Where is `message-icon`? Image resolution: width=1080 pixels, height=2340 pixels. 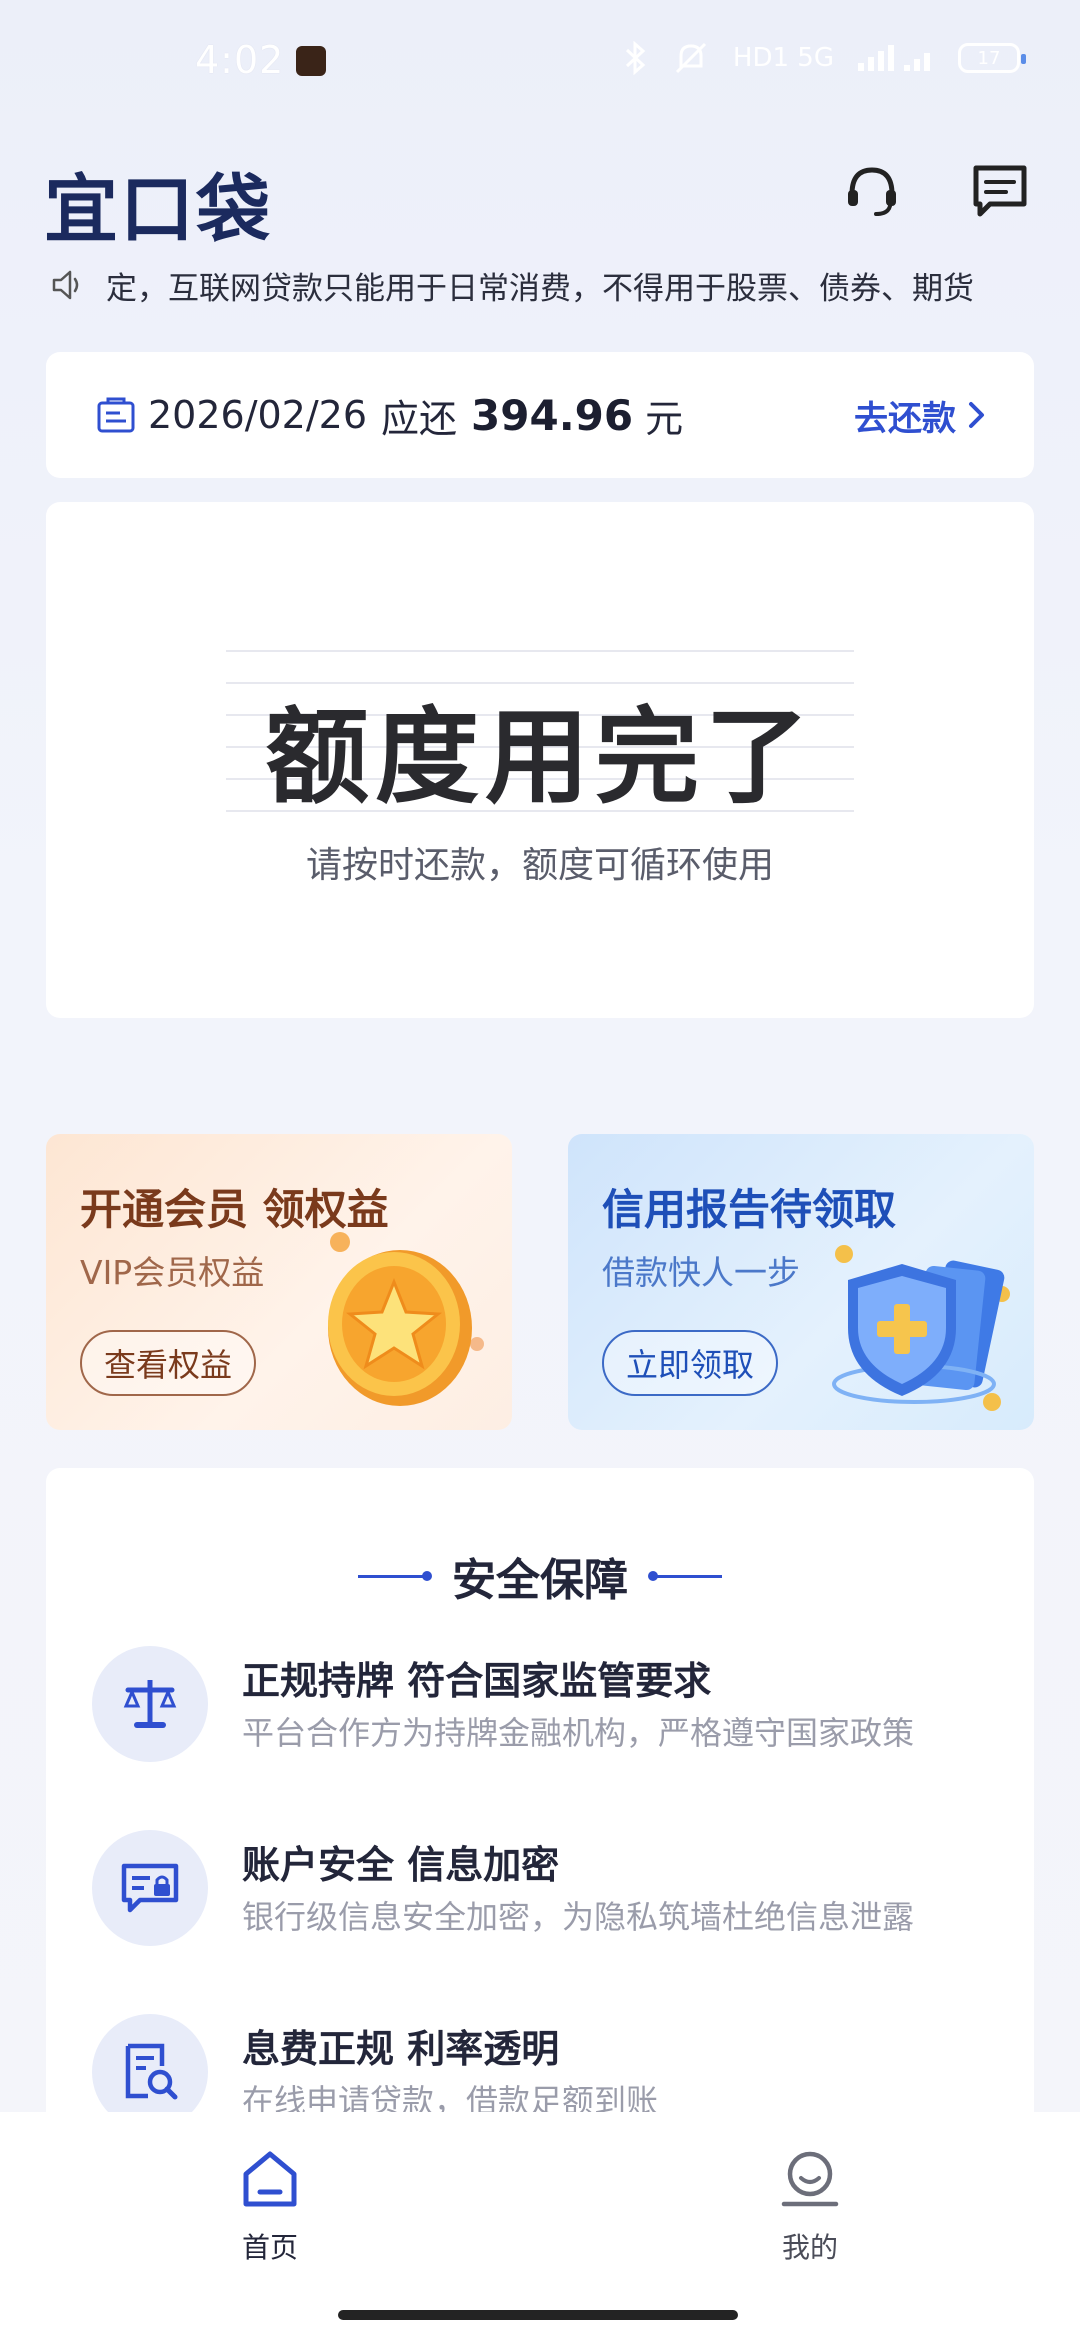
message-icon is located at coordinates (1000, 191).